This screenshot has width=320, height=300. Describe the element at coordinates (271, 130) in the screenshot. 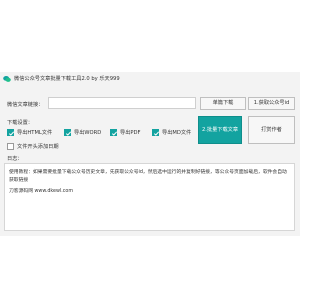

I see `donate-button: 打赏作者` at that location.